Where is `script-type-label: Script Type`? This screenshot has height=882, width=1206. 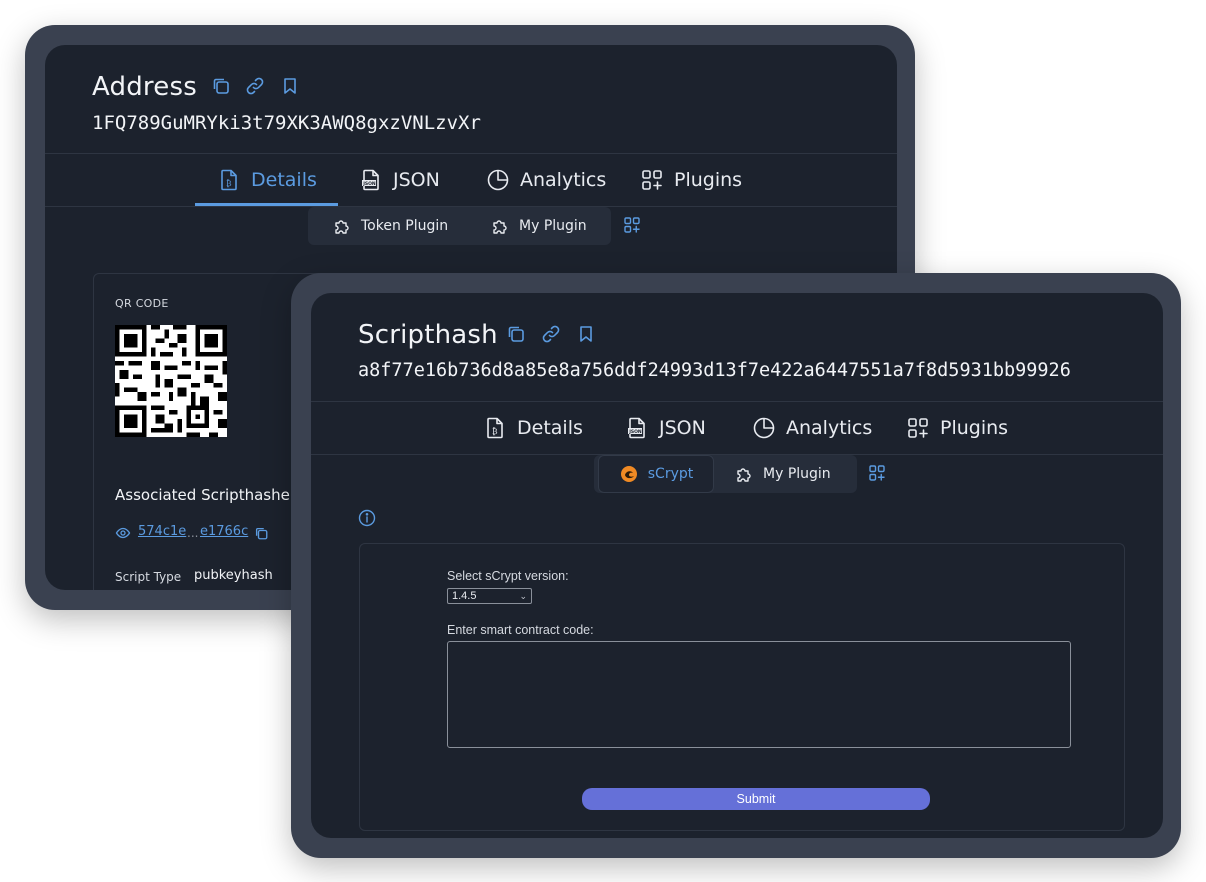
script-type-label: Script Type is located at coordinates (148, 577).